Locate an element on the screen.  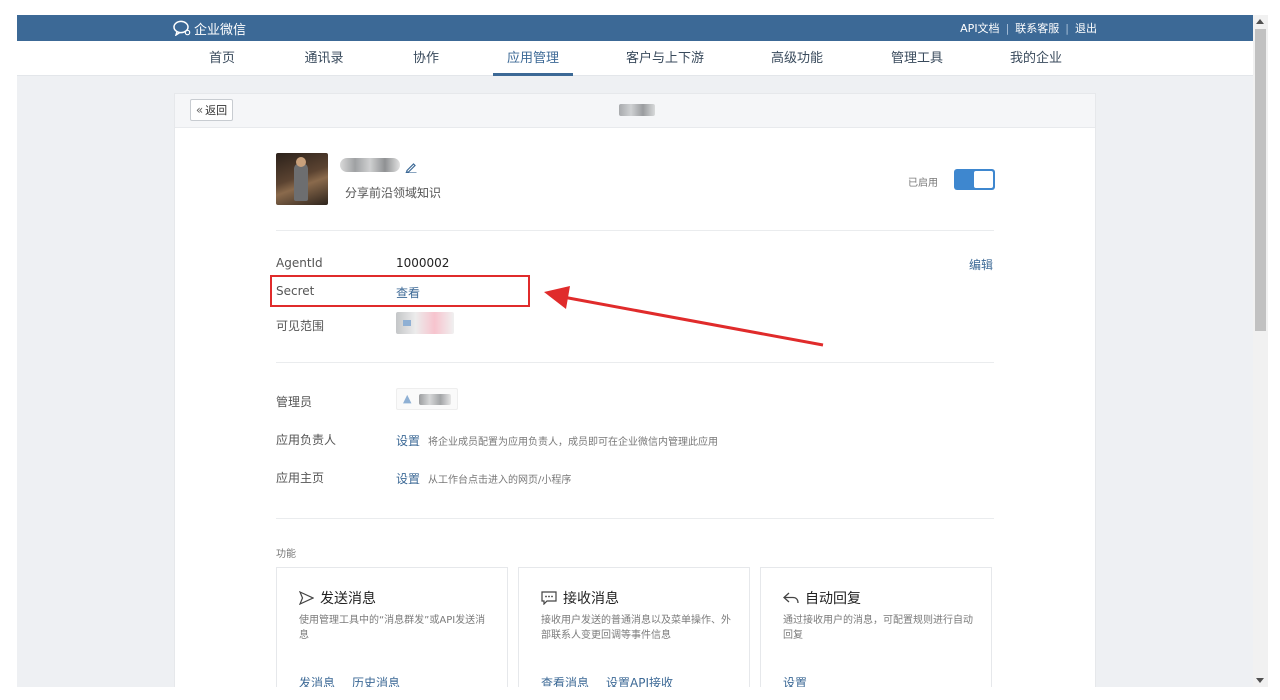
logo: 企业微信 is located at coordinates (209, 28).